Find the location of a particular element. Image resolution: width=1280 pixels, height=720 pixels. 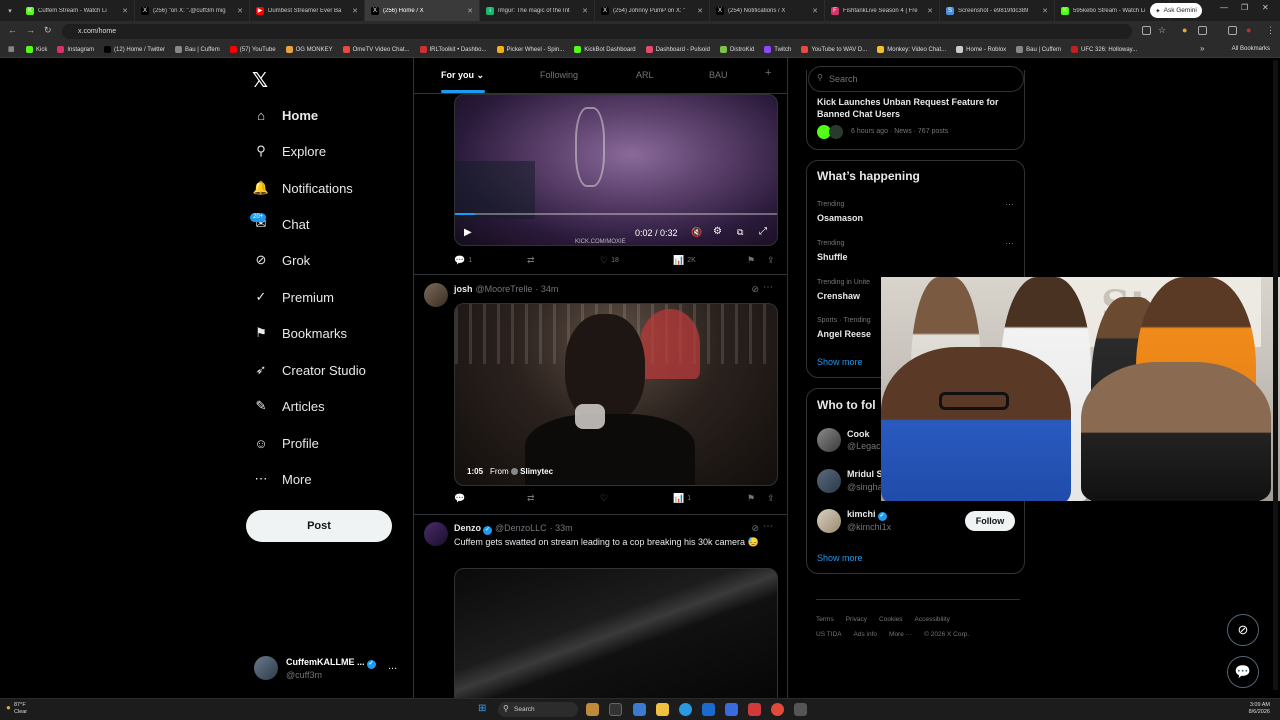

bookmark-item: Home - Roblox is located at coordinates (981, 49).